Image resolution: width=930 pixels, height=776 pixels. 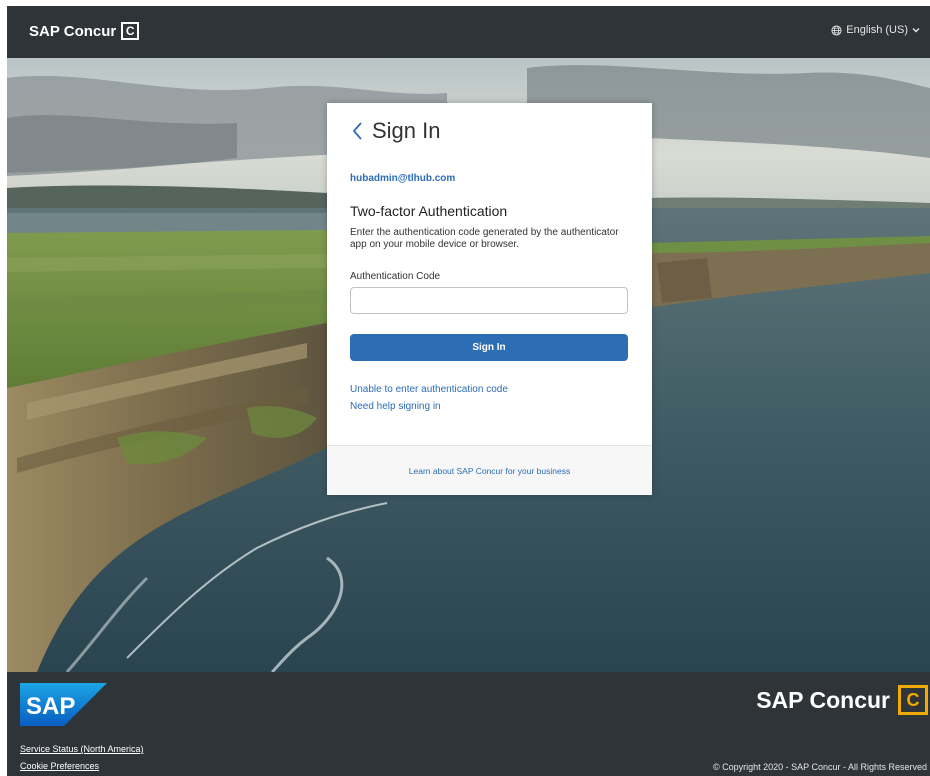 What do you see at coordinates (73, 31) in the screenshot?
I see `brand-name: SAP Concur` at bounding box center [73, 31].